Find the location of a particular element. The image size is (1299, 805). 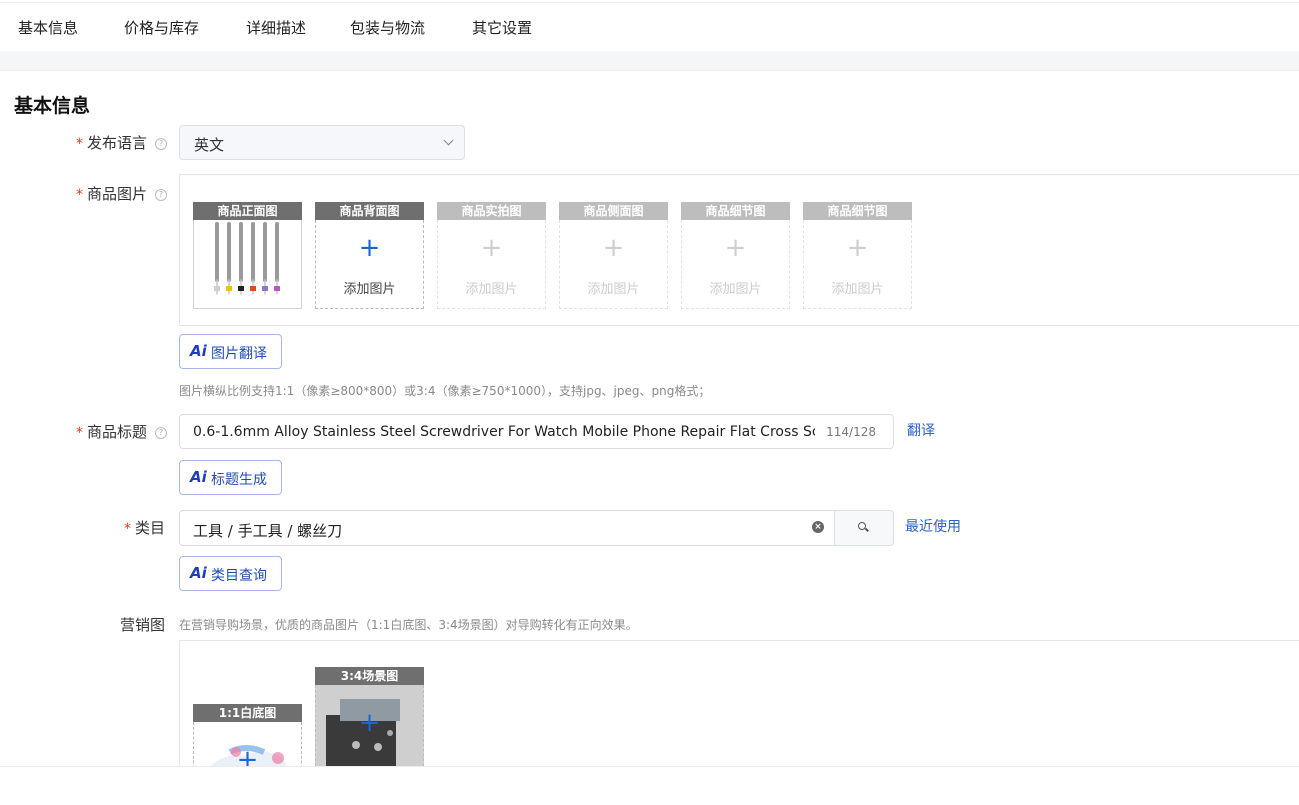

section-divider is located at coordinates (649, 61).